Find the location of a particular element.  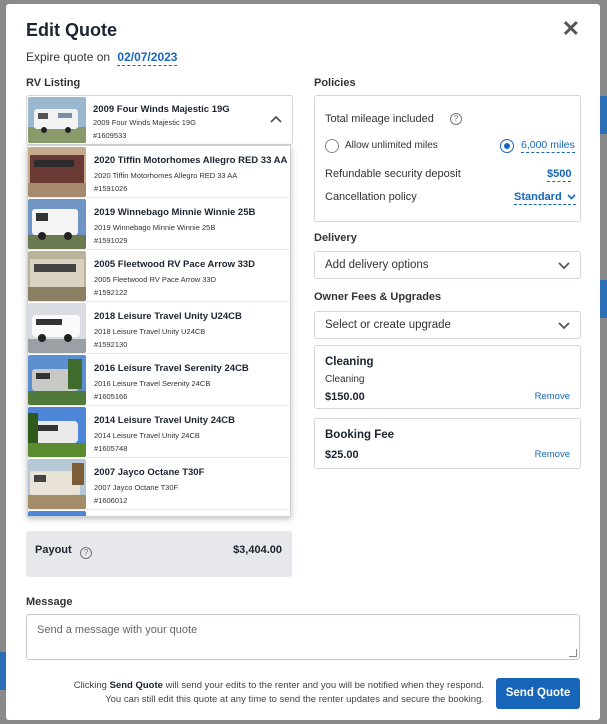

upgrade-placeholder: Select or create upgrade is located at coordinates (388, 325).